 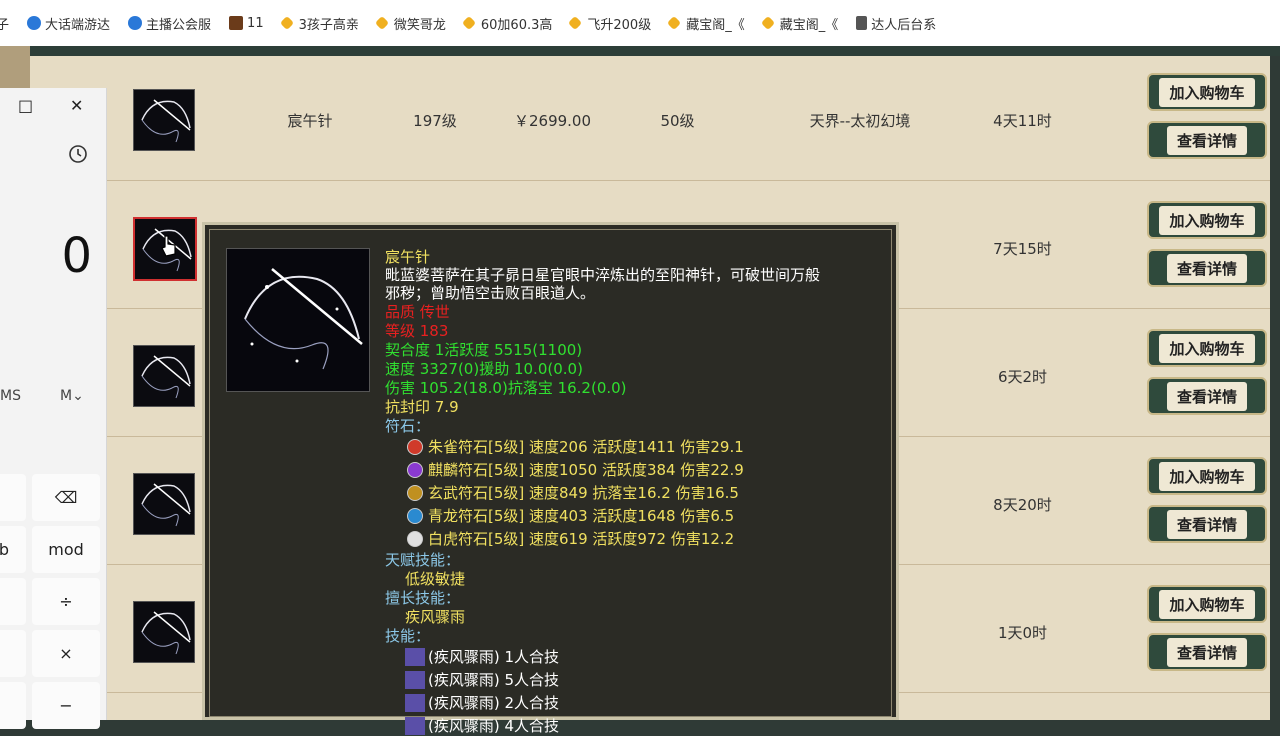 I want to click on bookmark-item: 60加60.3高, so click(x=506, y=23).